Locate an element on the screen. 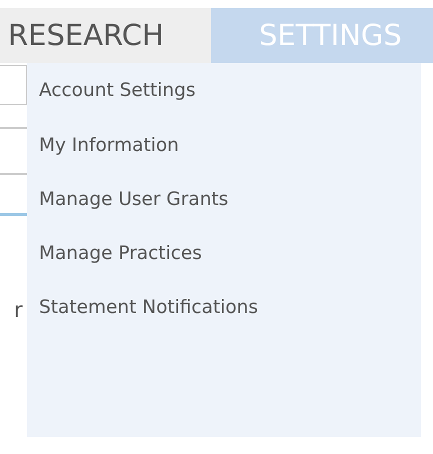  nav-tab: RESEARCH is located at coordinates (105, 35).